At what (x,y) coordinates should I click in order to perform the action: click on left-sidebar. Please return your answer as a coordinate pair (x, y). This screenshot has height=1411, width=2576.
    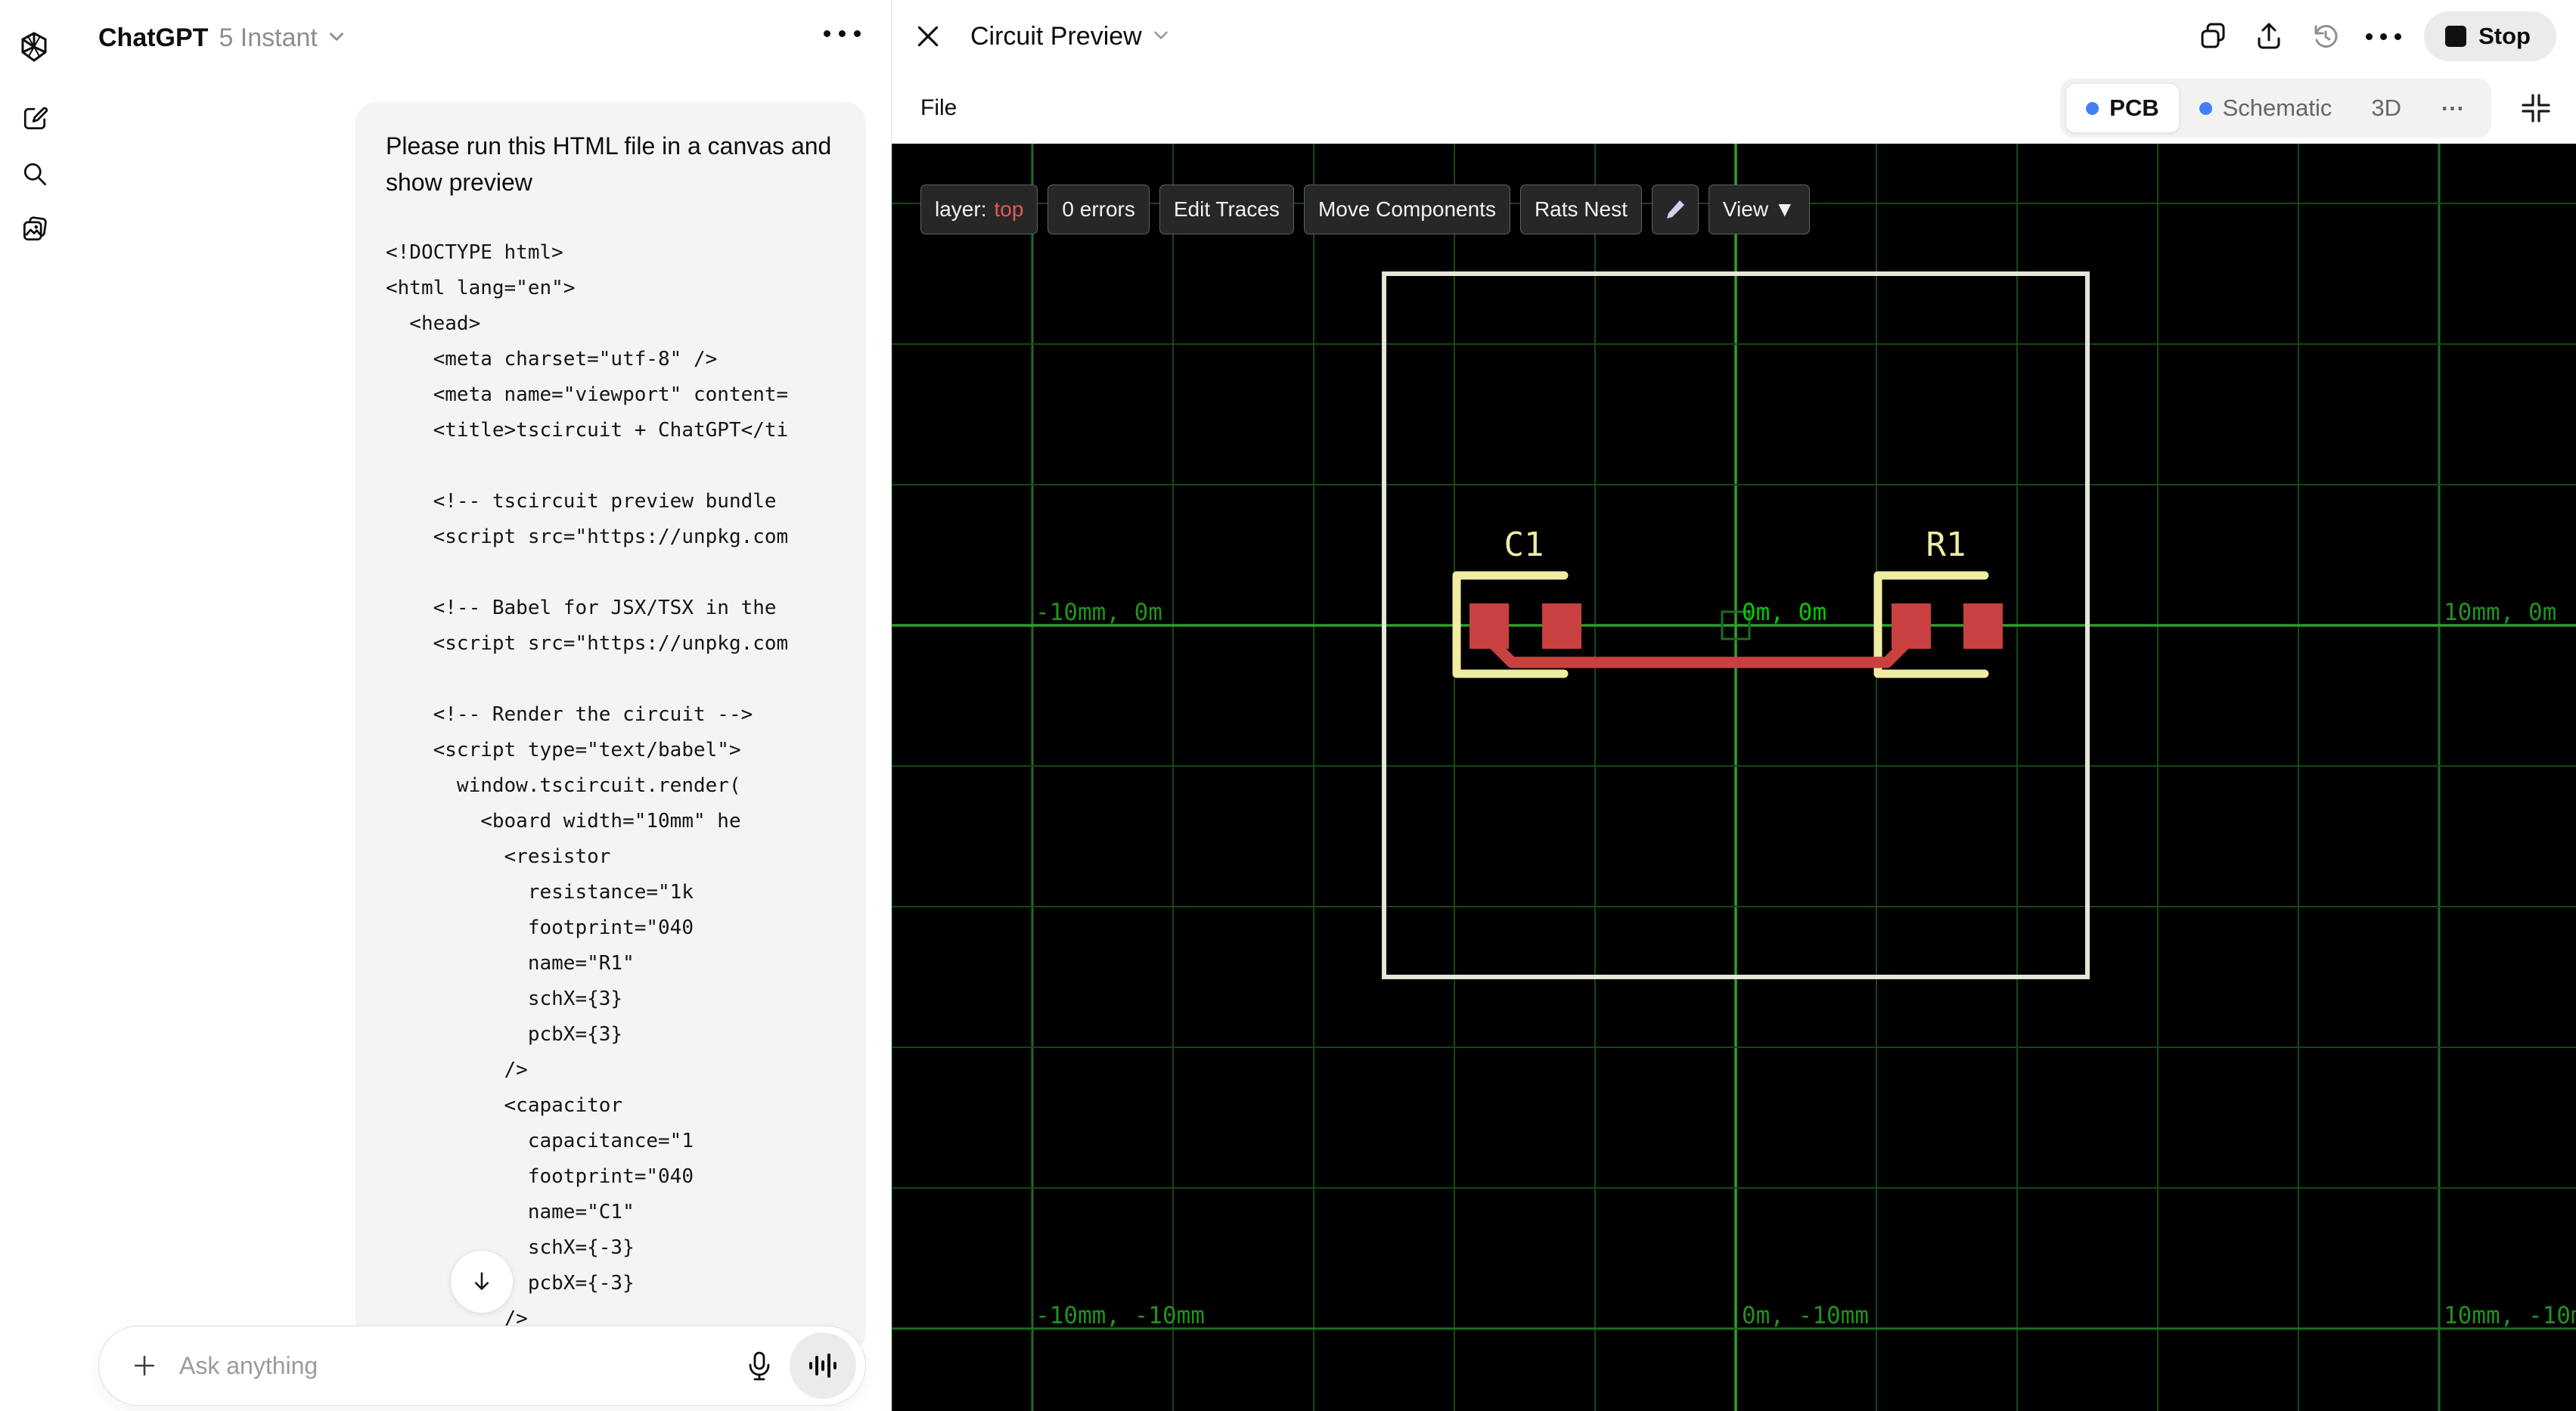
    Looking at the image, I should click on (34, 705).